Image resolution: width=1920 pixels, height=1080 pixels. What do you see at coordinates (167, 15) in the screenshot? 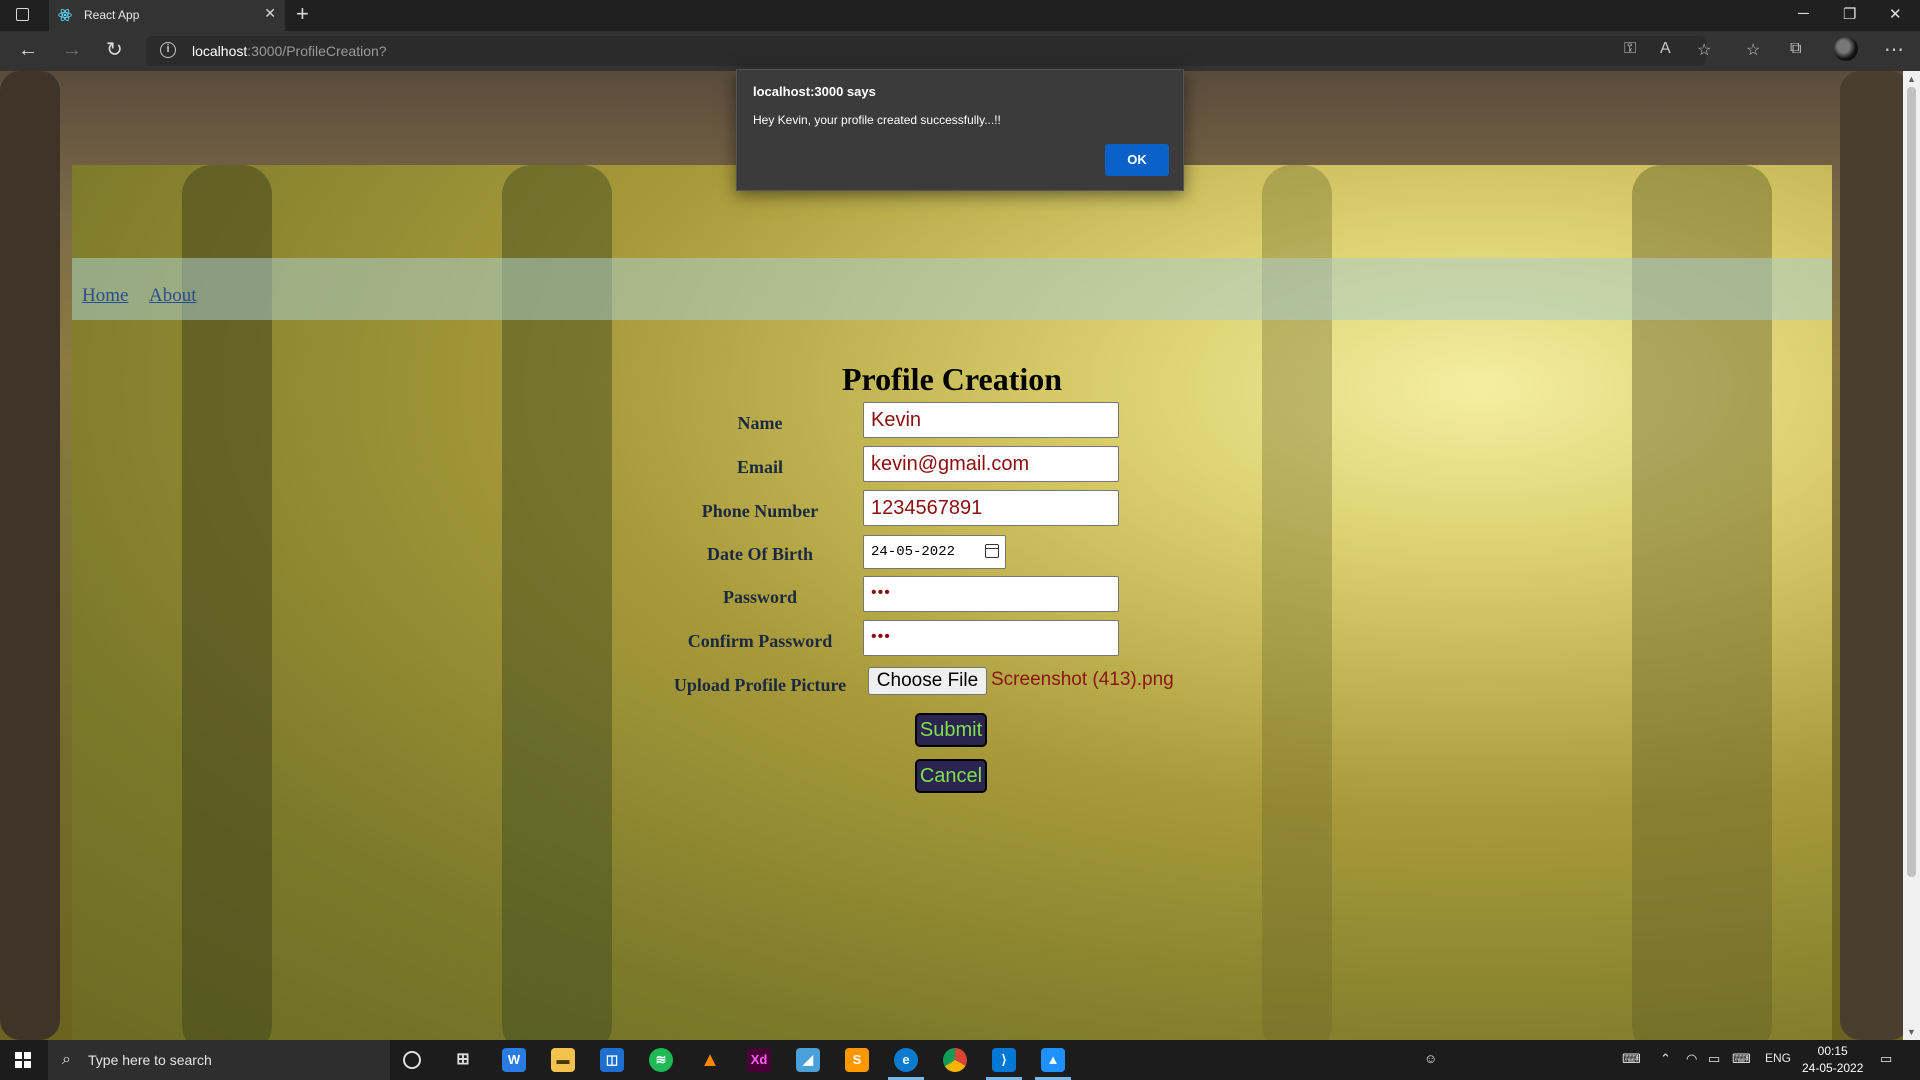
I see `browser-tab: React App ✕` at bounding box center [167, 15].